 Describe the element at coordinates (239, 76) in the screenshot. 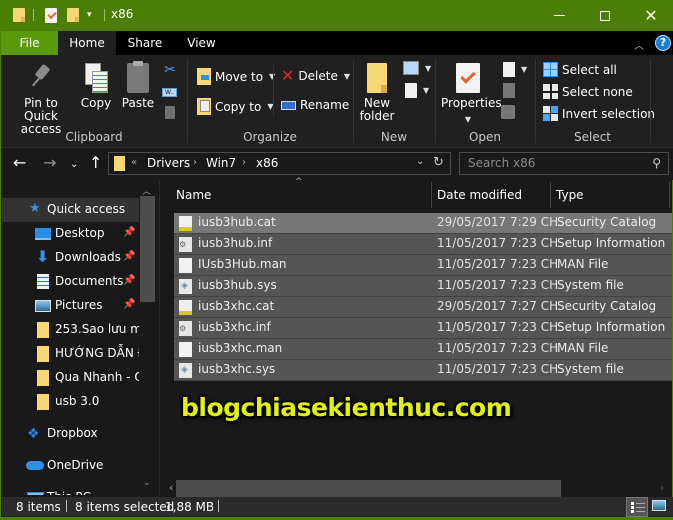

I see `move-to-label: Move to` at that location.